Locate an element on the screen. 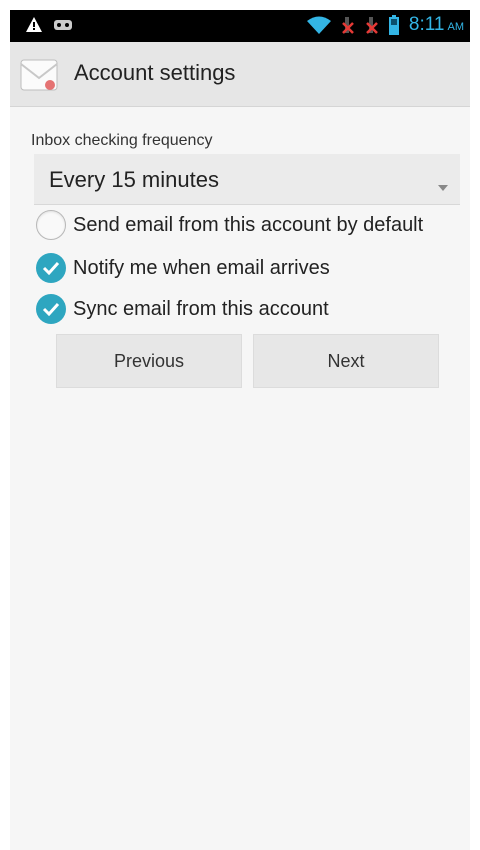 The image size is (480, 850). clock: 8:11 AM is located at coordinates (436, 25).